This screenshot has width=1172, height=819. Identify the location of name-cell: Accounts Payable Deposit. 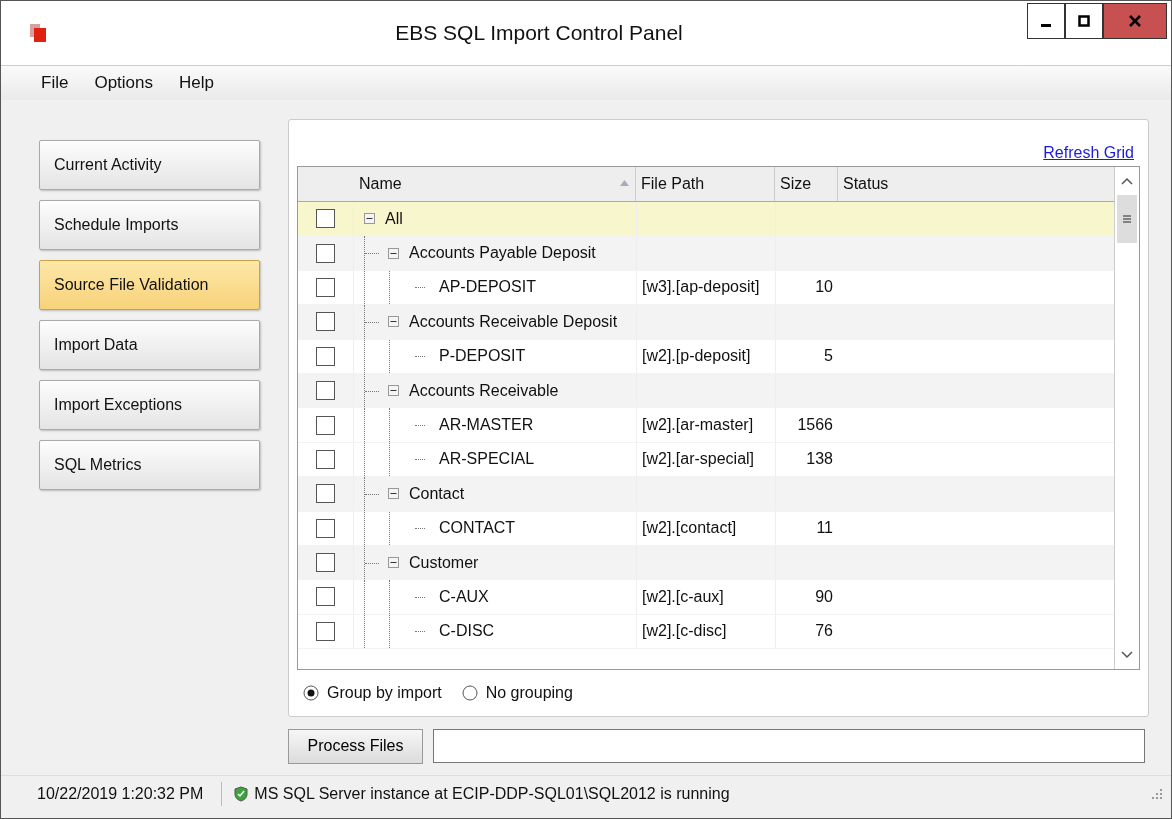
(502, 253).